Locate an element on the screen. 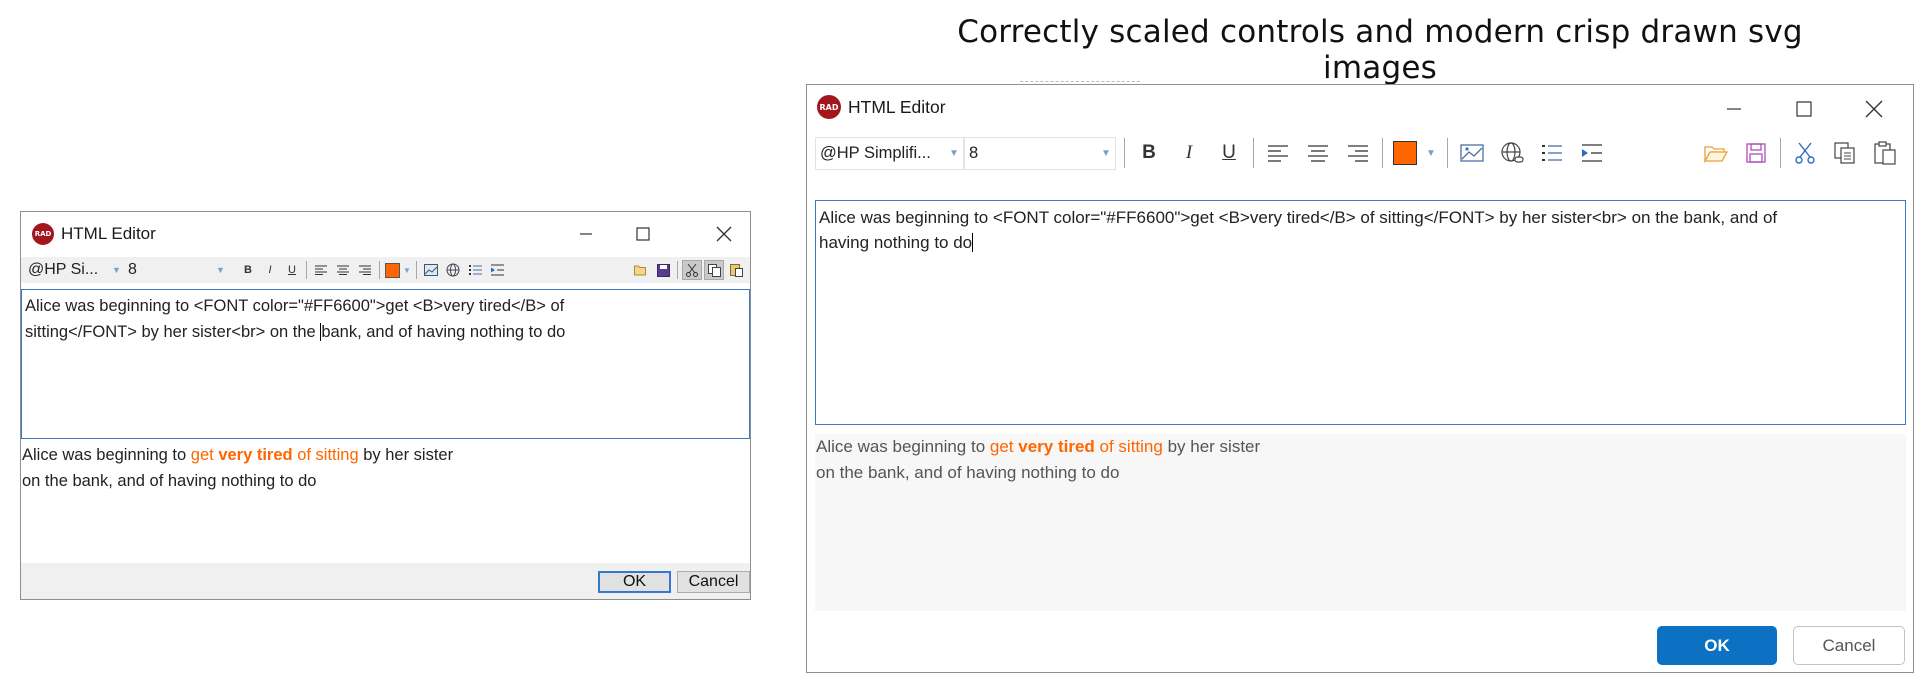 The image size is (1929, 689). indent-icon is located at coordinates (497, 270).